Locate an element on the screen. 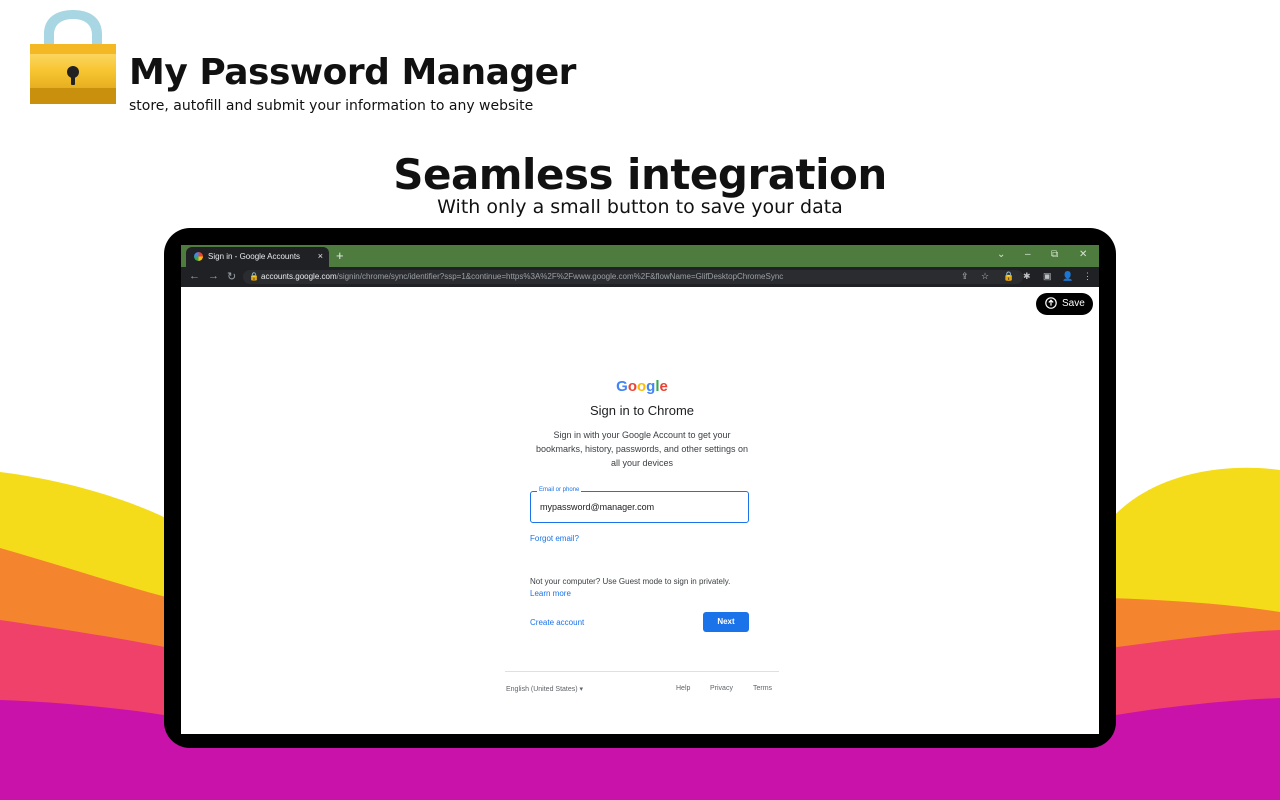 The height and width of the screenshot is (800, 1280). lock-icon: 🔒 is located at coordinates (254, 276).